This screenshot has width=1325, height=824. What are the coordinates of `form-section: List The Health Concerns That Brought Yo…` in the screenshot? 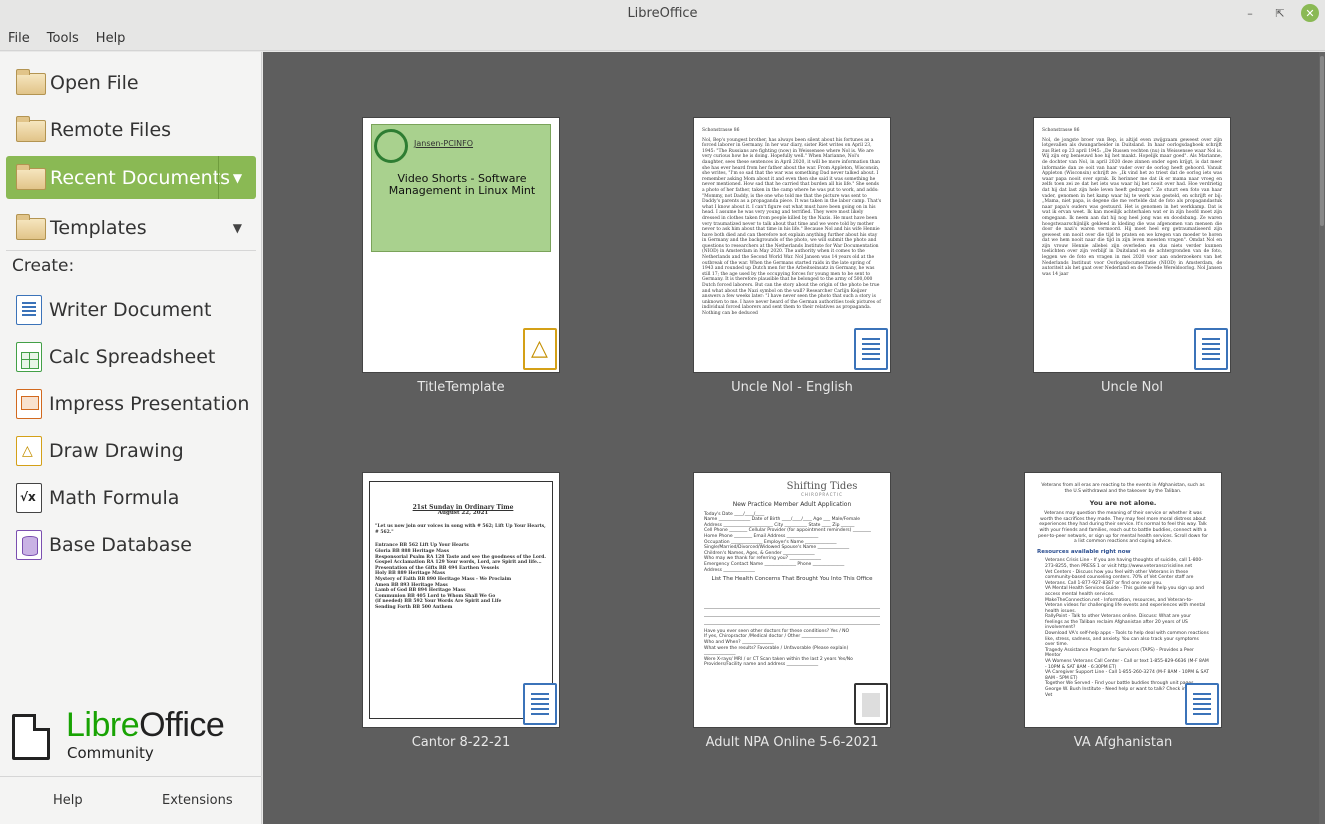 It's located at (792, 579).